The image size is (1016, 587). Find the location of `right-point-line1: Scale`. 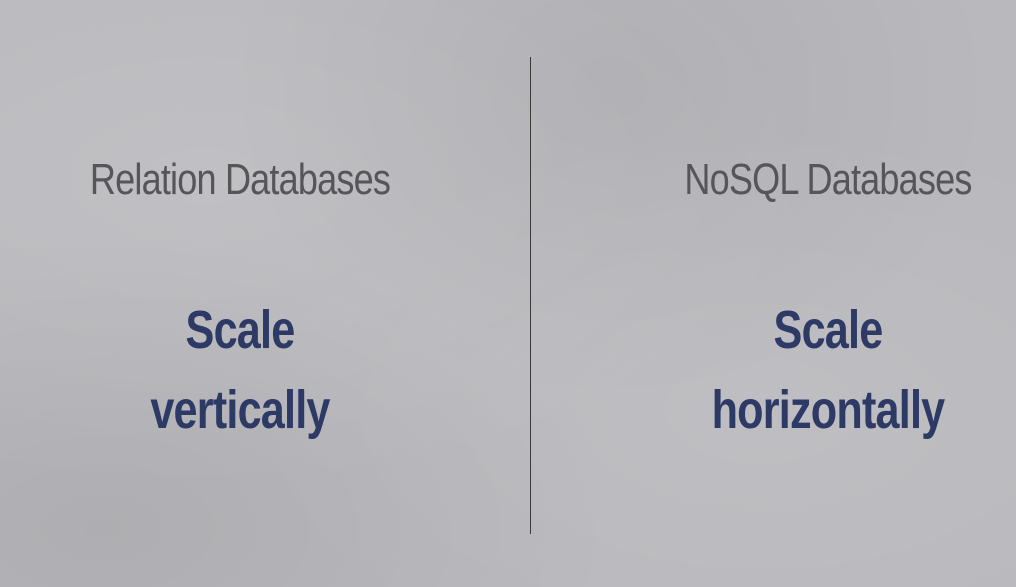

right-point-line1: Scale is located at coordinates (828, 330).